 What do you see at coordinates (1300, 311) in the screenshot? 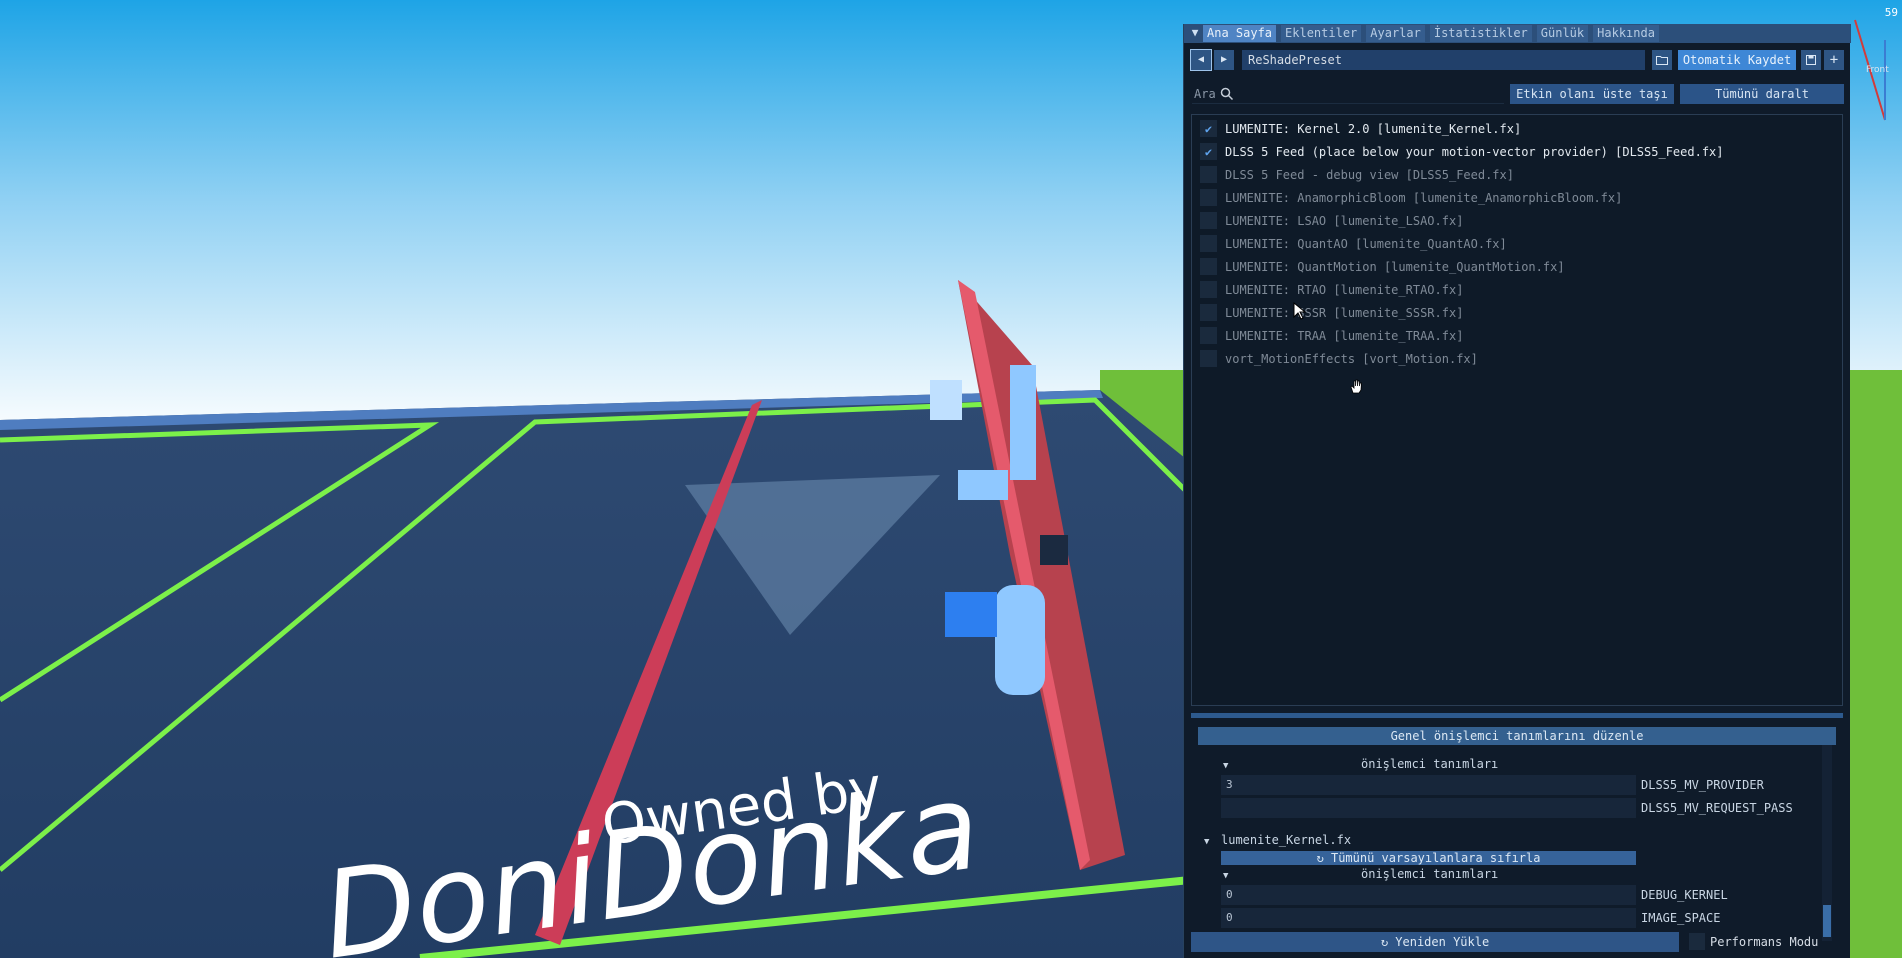
I see `mouse-pointer-icon` at bounding box center [1300, 311].